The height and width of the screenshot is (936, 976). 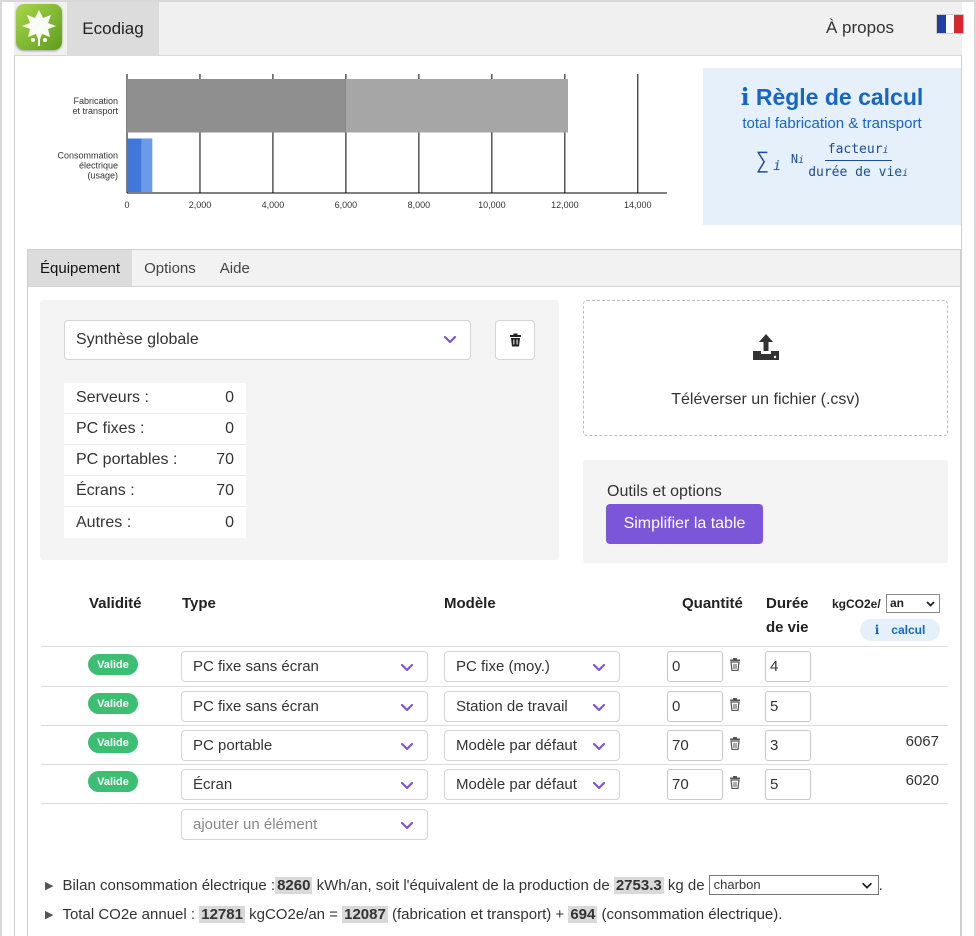 What do you see at coordinates (419, 205) in the screenshot?
I see `x-tick-label: 8,000` at bounding box center [419, 205].